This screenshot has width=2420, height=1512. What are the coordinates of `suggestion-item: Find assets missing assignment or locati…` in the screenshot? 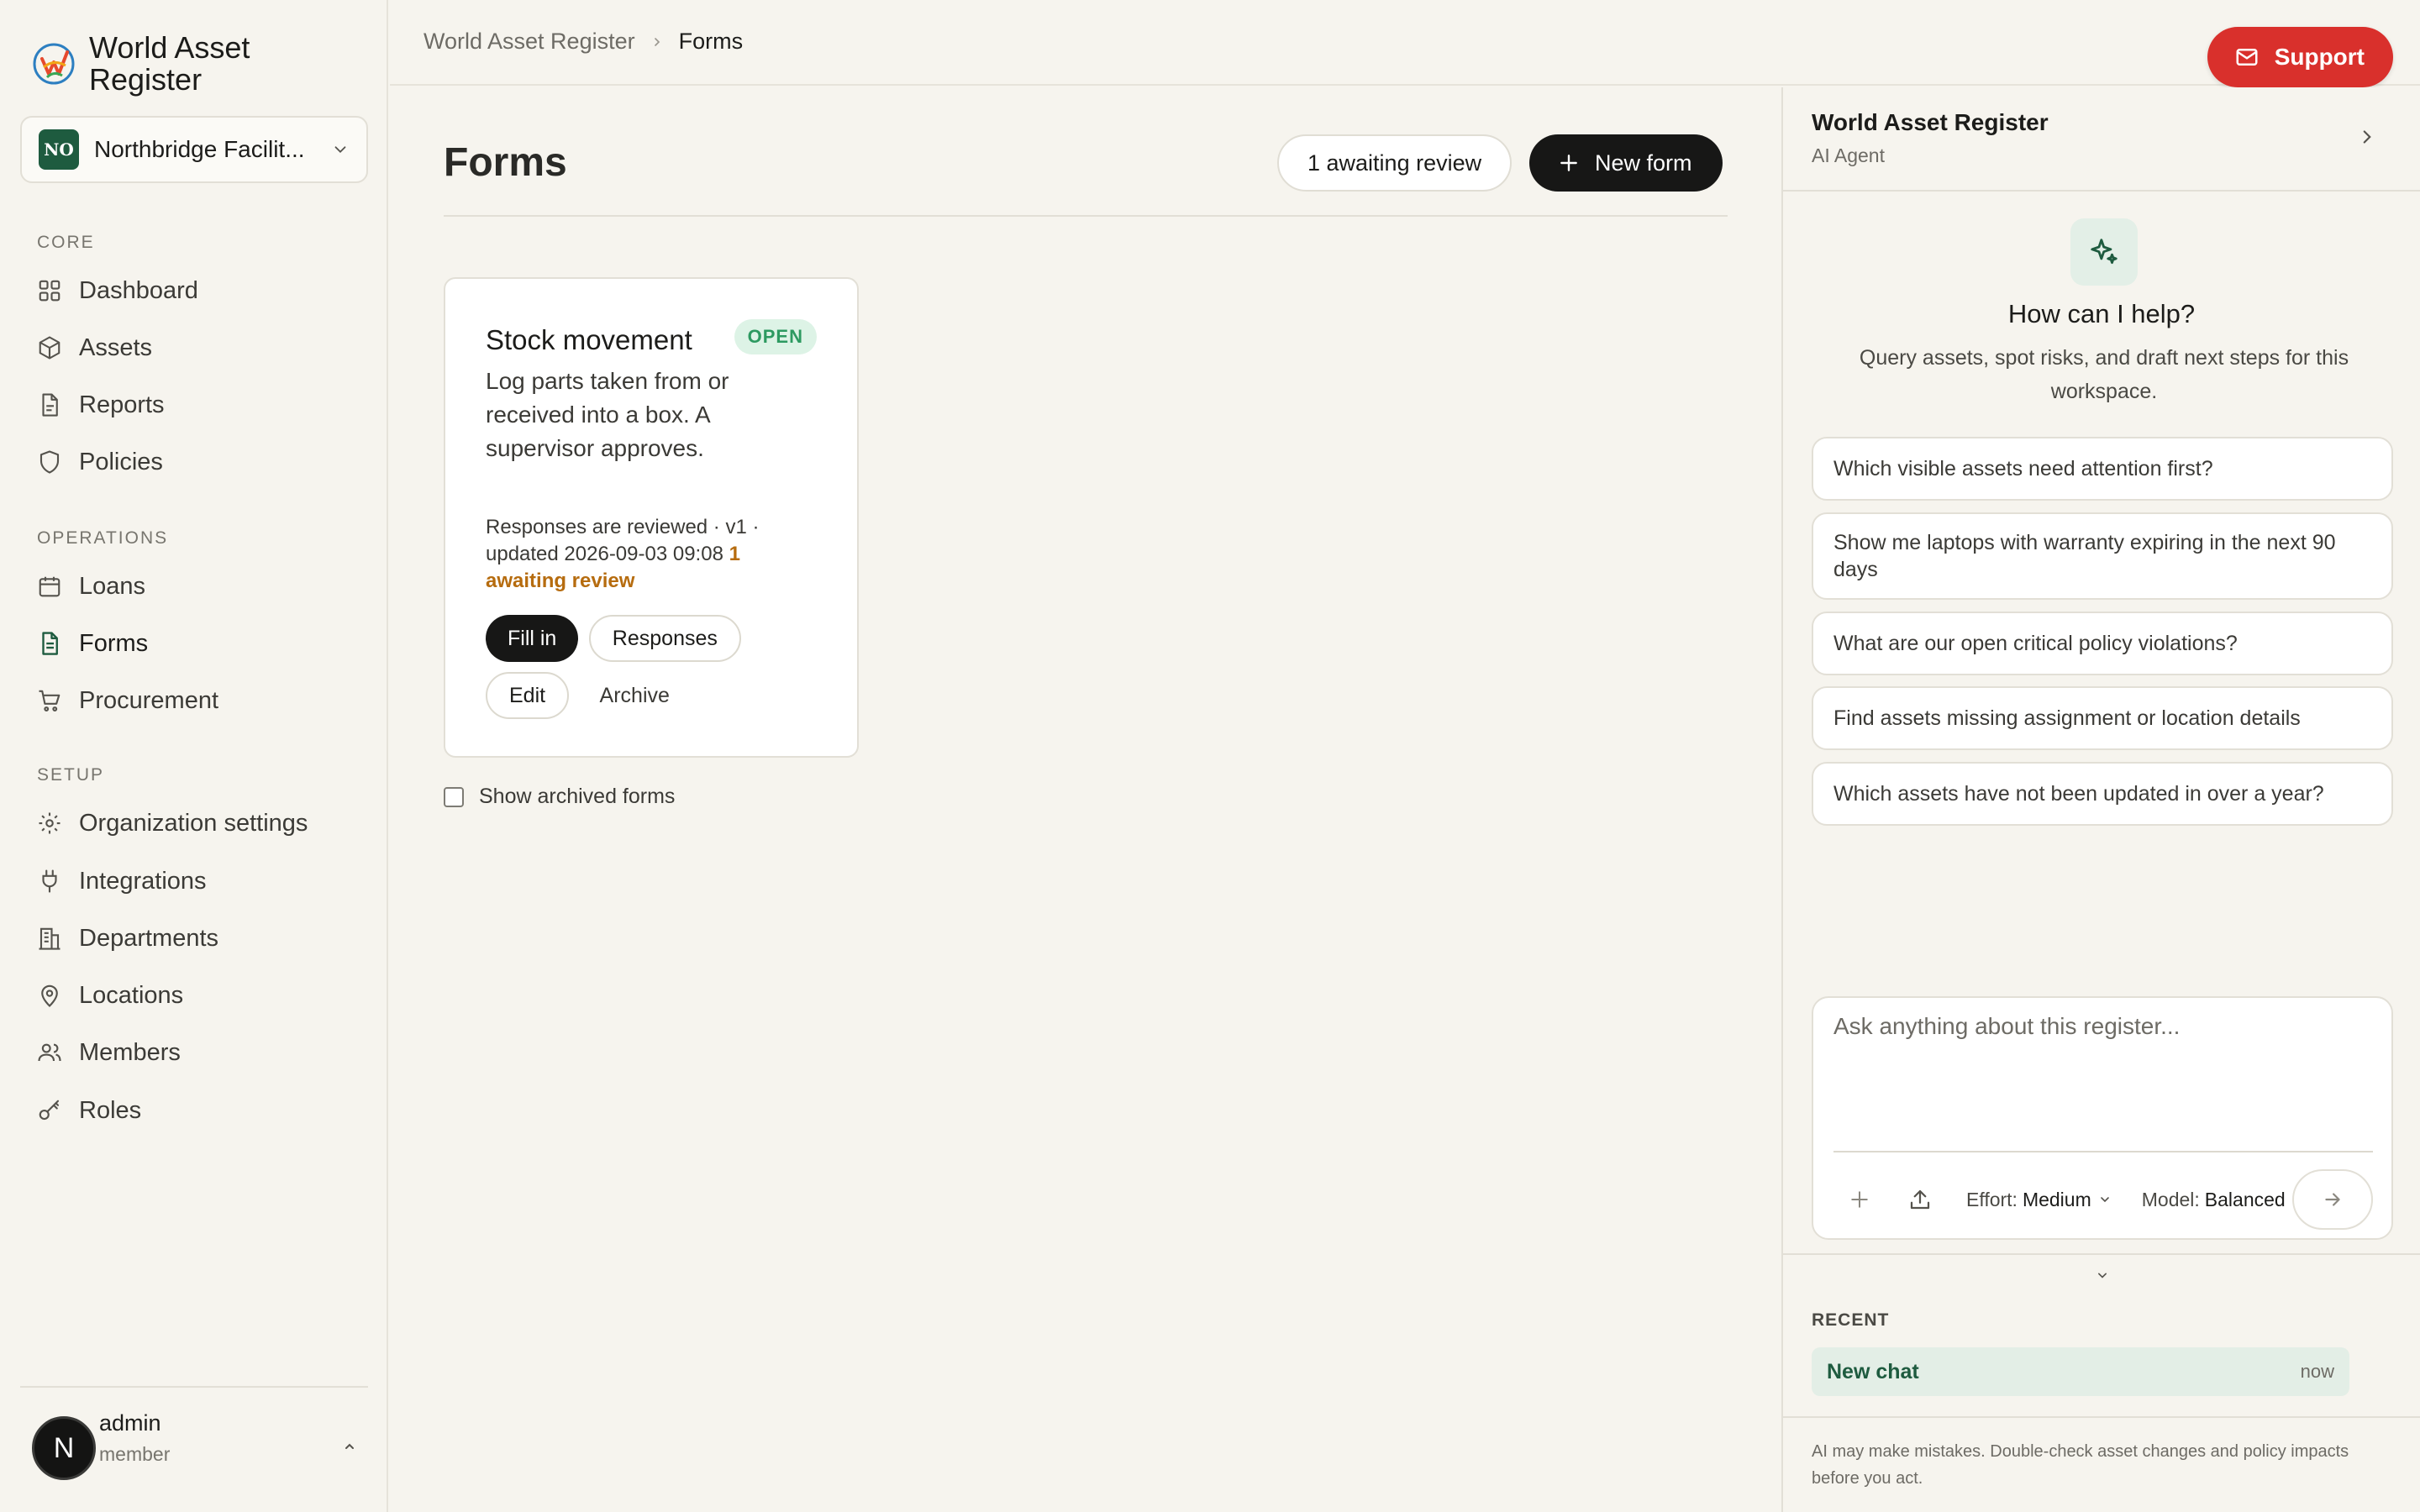 It's located at (2102, 718).